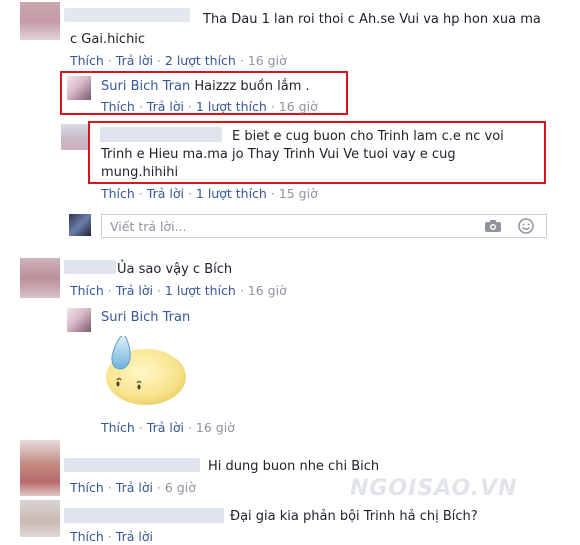  What do you see at coordinates (180, 487) in the screenshot?
I see `timestamp: 6 giờ` at bounding box center [180, 487].